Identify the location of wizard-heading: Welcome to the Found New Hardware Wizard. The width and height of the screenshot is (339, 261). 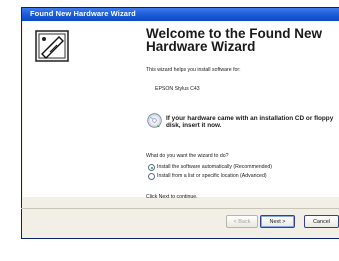
(234, 40).